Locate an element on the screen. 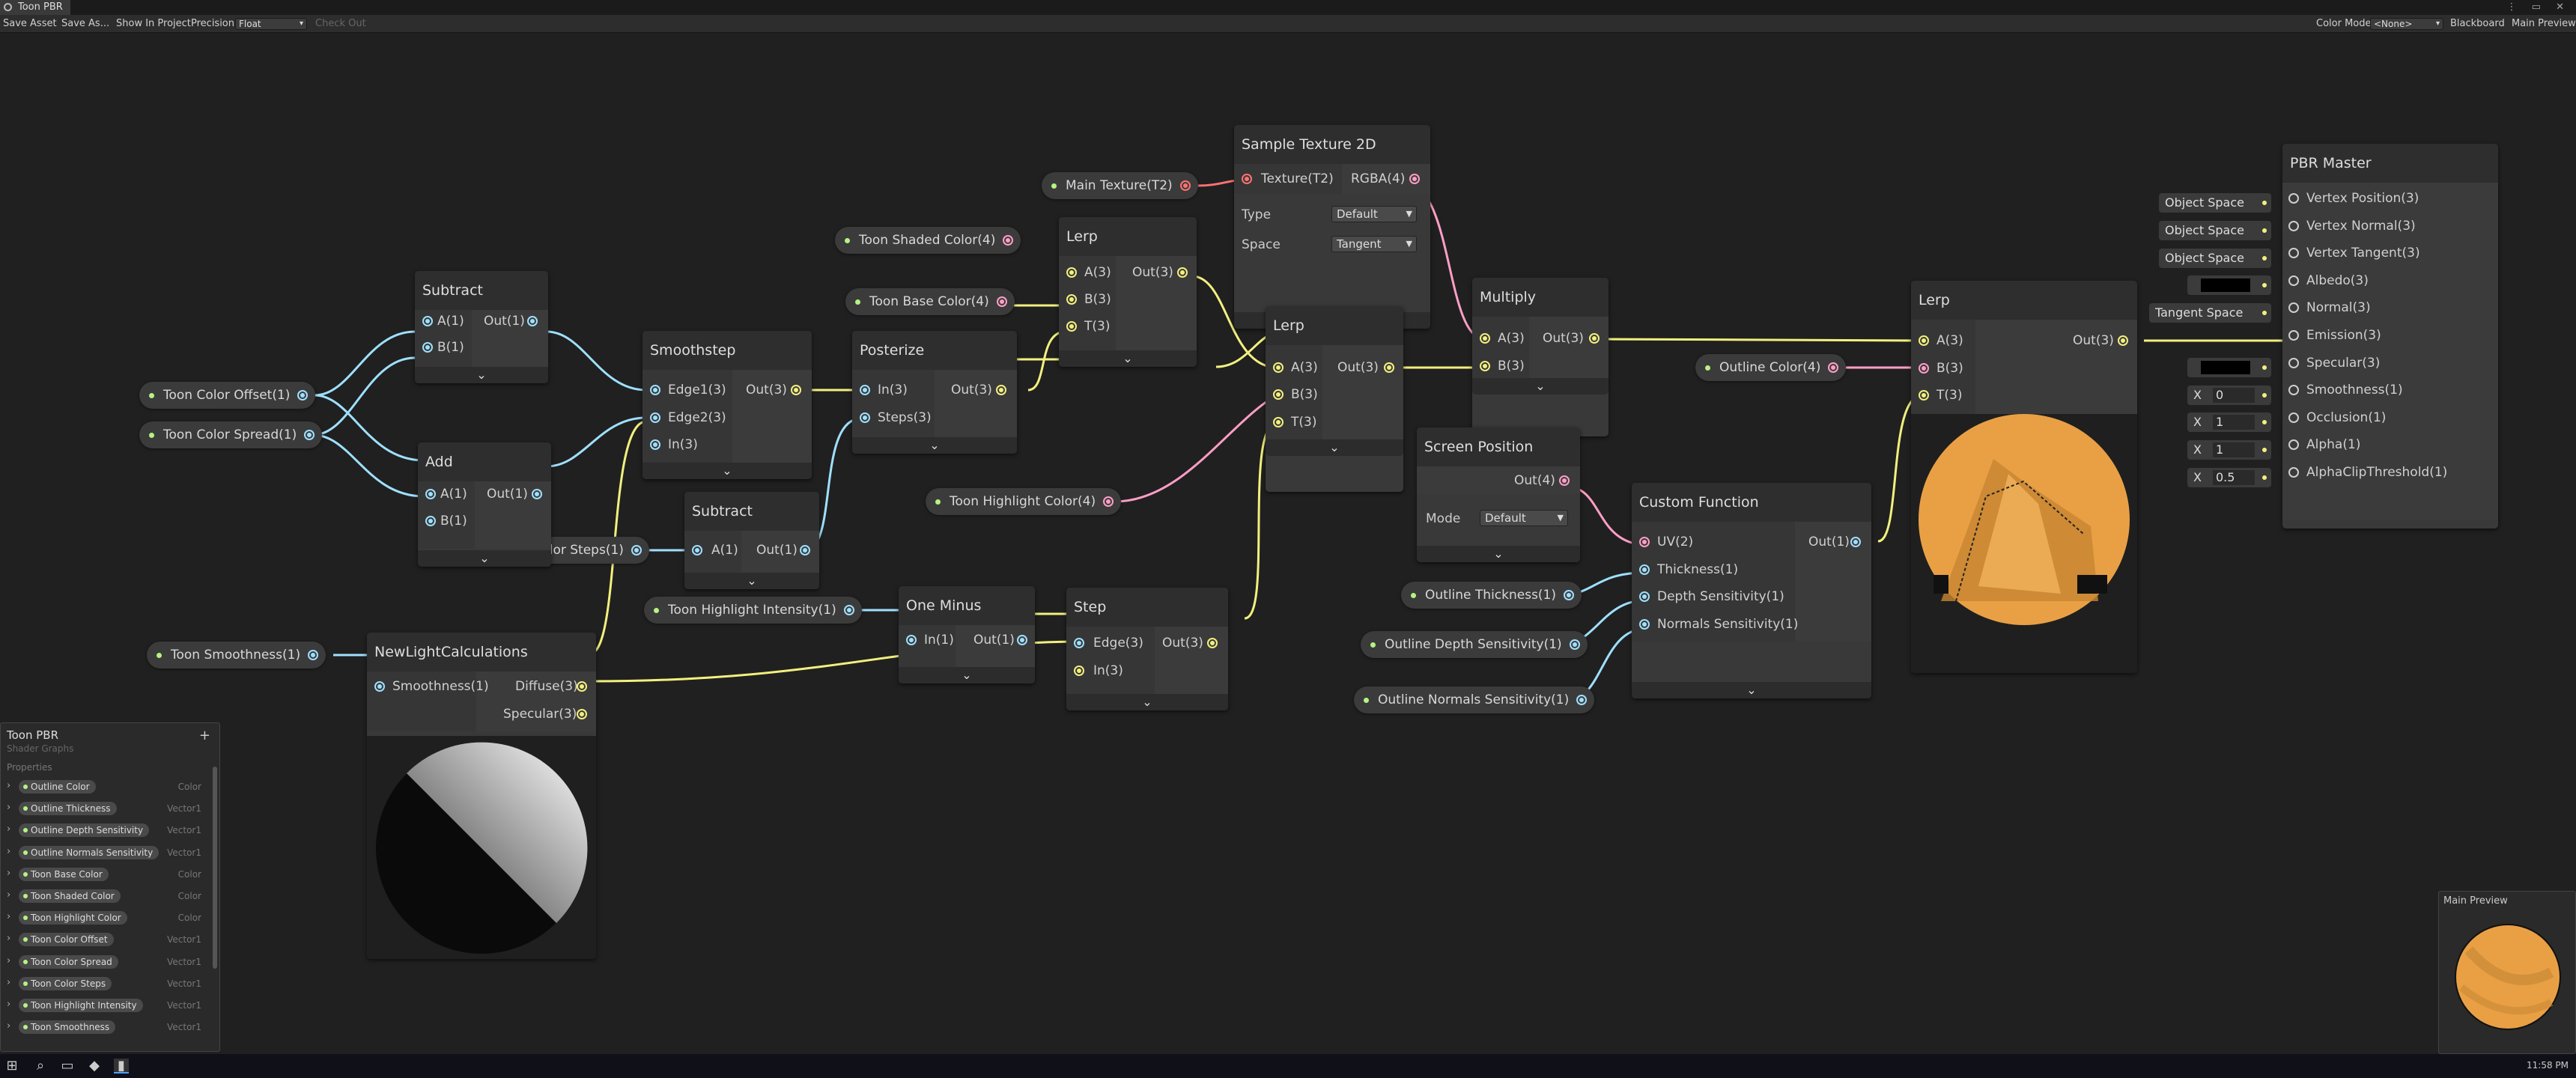 The image size is (2576, 1078). start-menu-icon: ⊞ is located at coordinates (11, 1066).